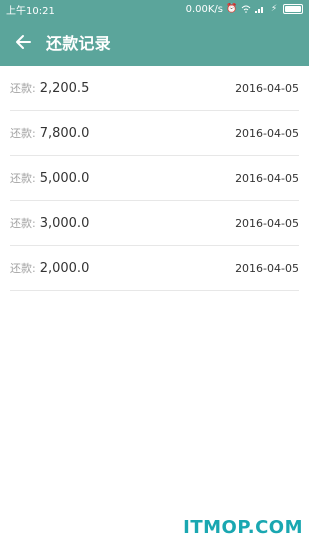 The height and width of the screenshot is (550, 320). Describe the element at coordinates (154, 88) in the screenshot. I see `list-item: 还款: 2,200.5 2016-04-05` at that location.